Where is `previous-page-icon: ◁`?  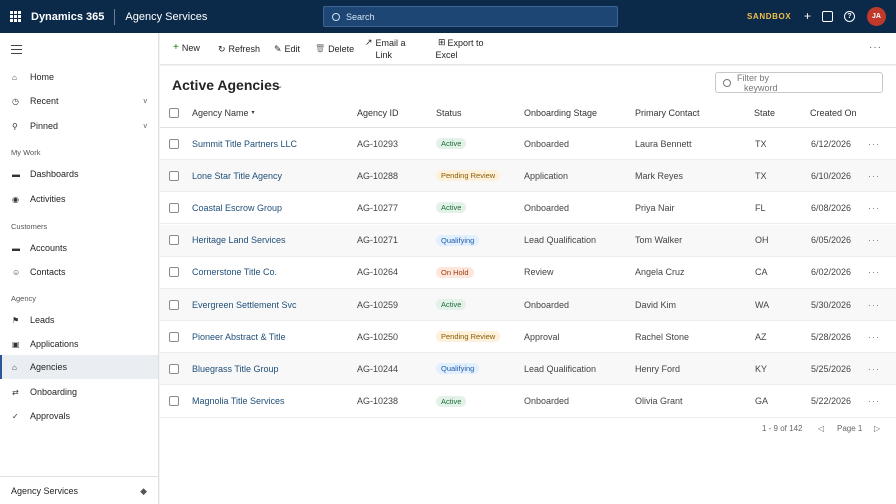
previous-page-icon: ◁ is located at coordinates (821, 428).